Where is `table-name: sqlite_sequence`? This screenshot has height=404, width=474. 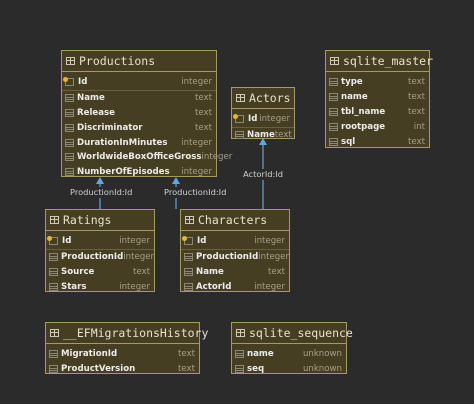 table-name: sqlite_sequence is located at coordinates (301, 333).